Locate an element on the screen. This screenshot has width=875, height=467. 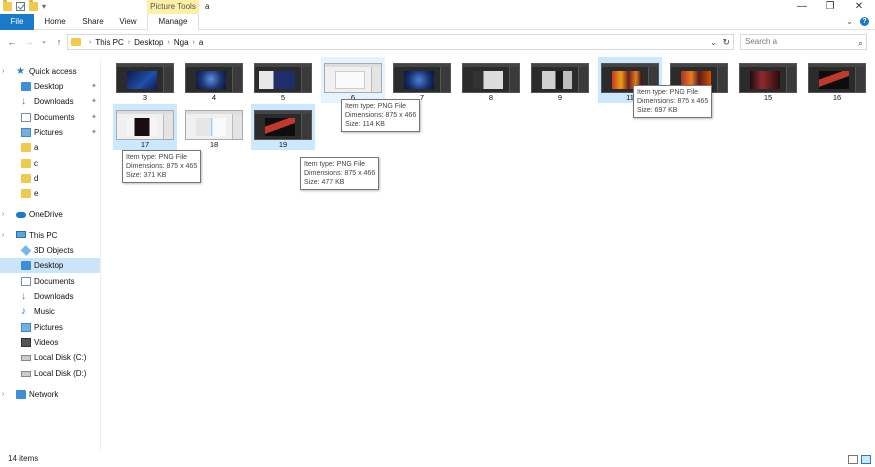
close-button: ✕ is located at coordinates (859, 7).